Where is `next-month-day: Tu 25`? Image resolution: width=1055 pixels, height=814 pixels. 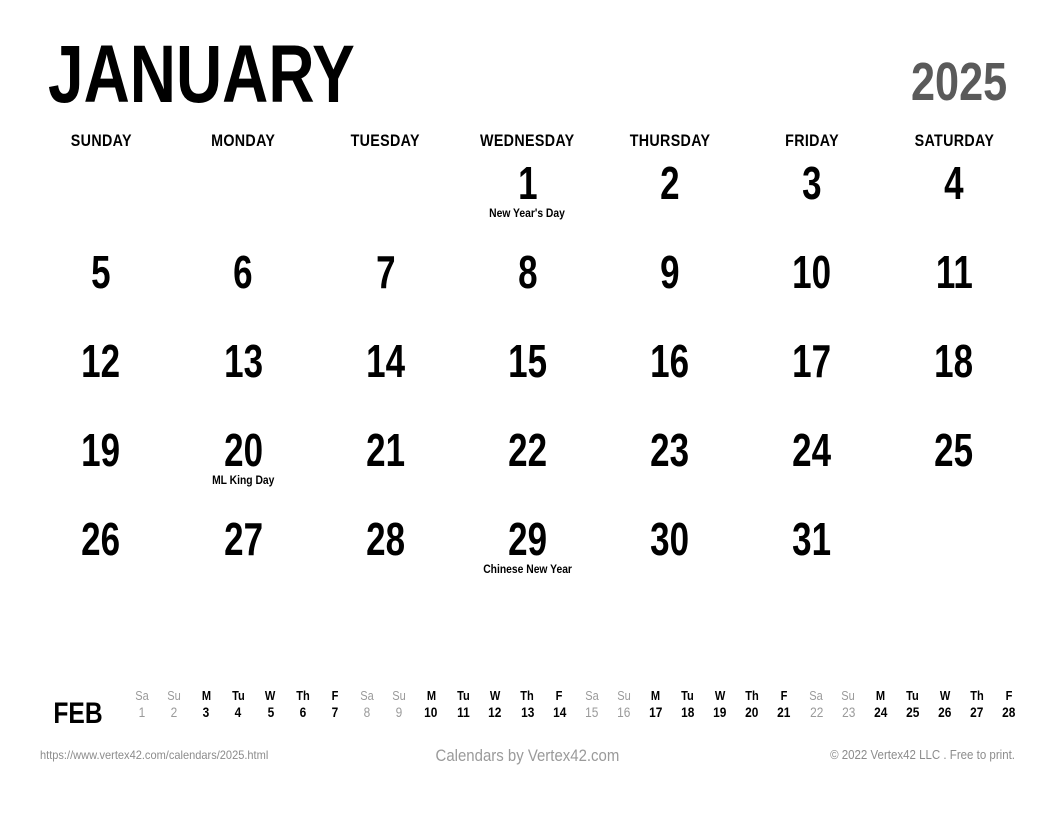 next-month-day: Tu 25 is located at coordinates (913, 705).